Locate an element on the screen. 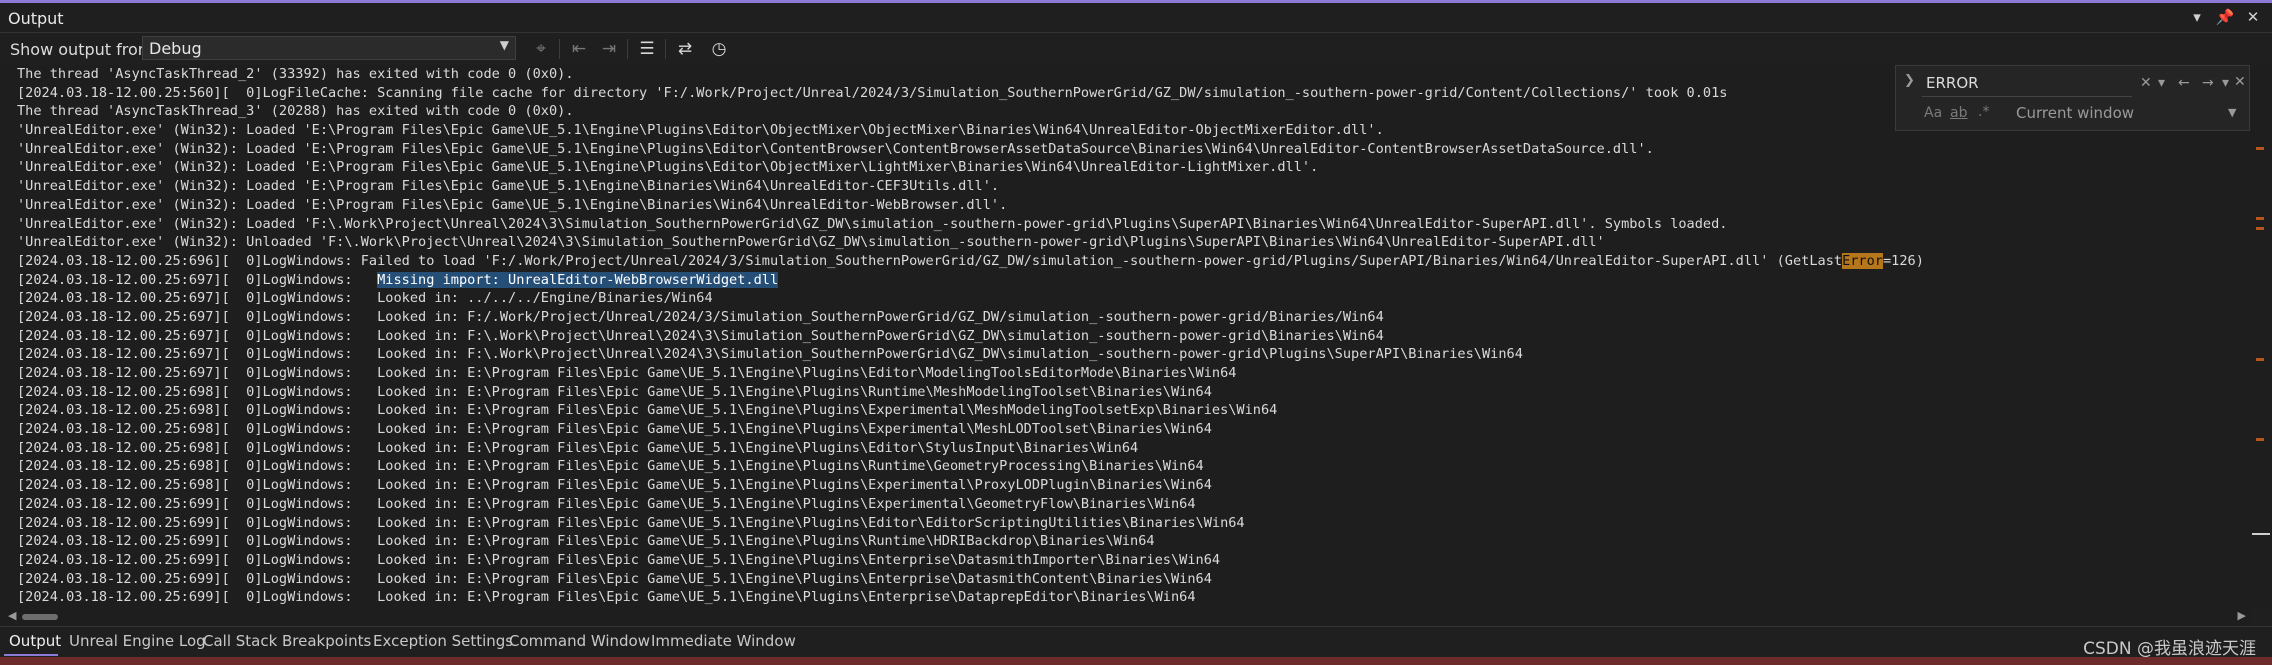 This screenshot has width=2272, height=665. tab-call-stack: Call Stack is located at coordinates (240, 641).